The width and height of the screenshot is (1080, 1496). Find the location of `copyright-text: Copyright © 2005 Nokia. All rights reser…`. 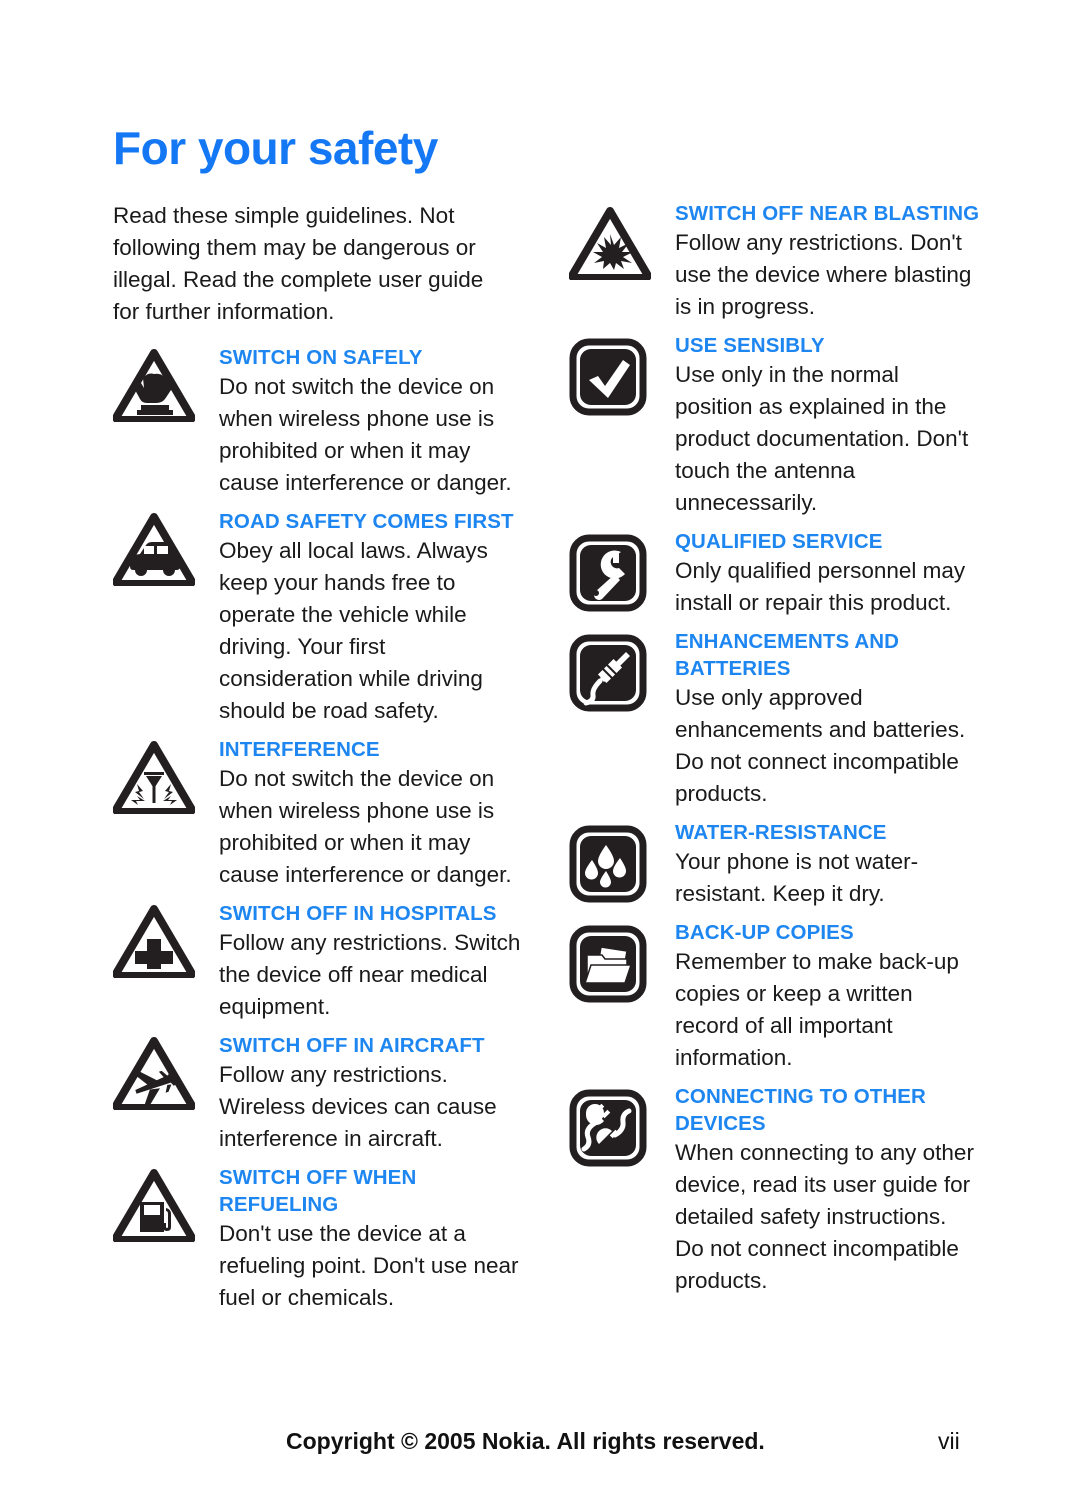

copyright-text: Copyright © 2005 Nokia. All rights reser… is located at coordinates (525, 1441).